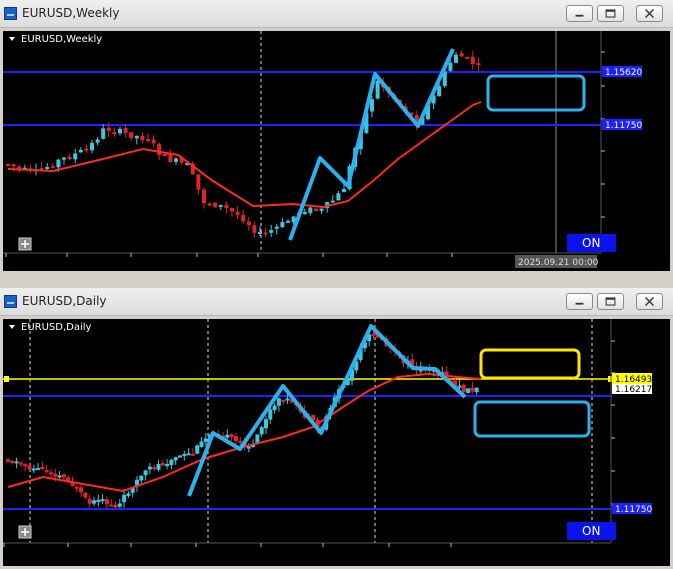 Image resolution: width=673 pixels, height=569 pixels. What do you see at coordinates (56, 327) in the screenshot?
I see `chart-symbol-label: EURUSD,Daily` at bounding box center [56, 327].